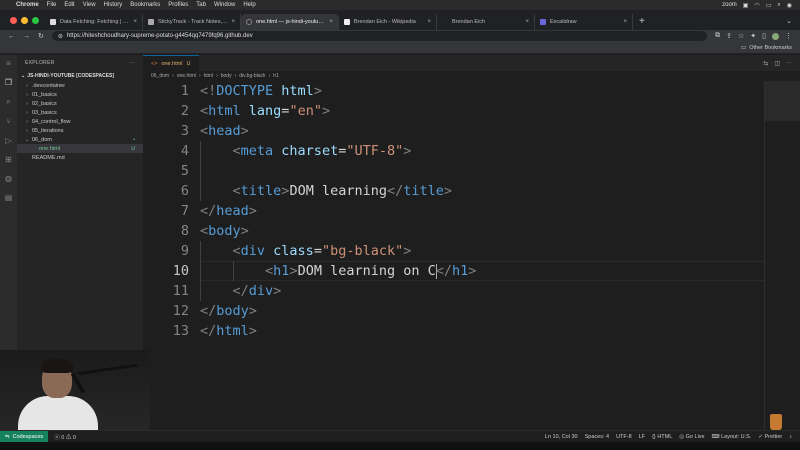  I want to click on browser-tab-stickytrack: StickyTrack - Track Notes, Tra... ×, so click(192, 22).